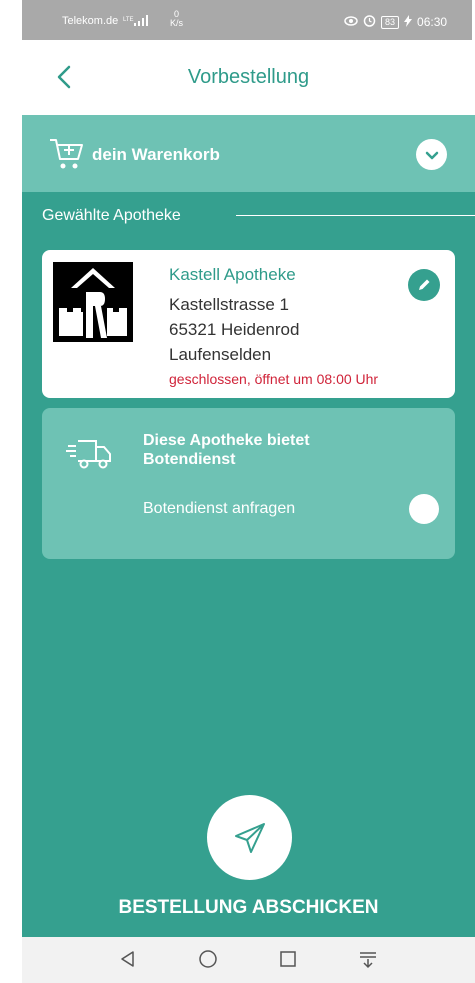 The height and width of the screenshot is (983, 475). Describe the element at coordinates (208, 961) in the screenshot. I see `home-nav-icon` at that location.